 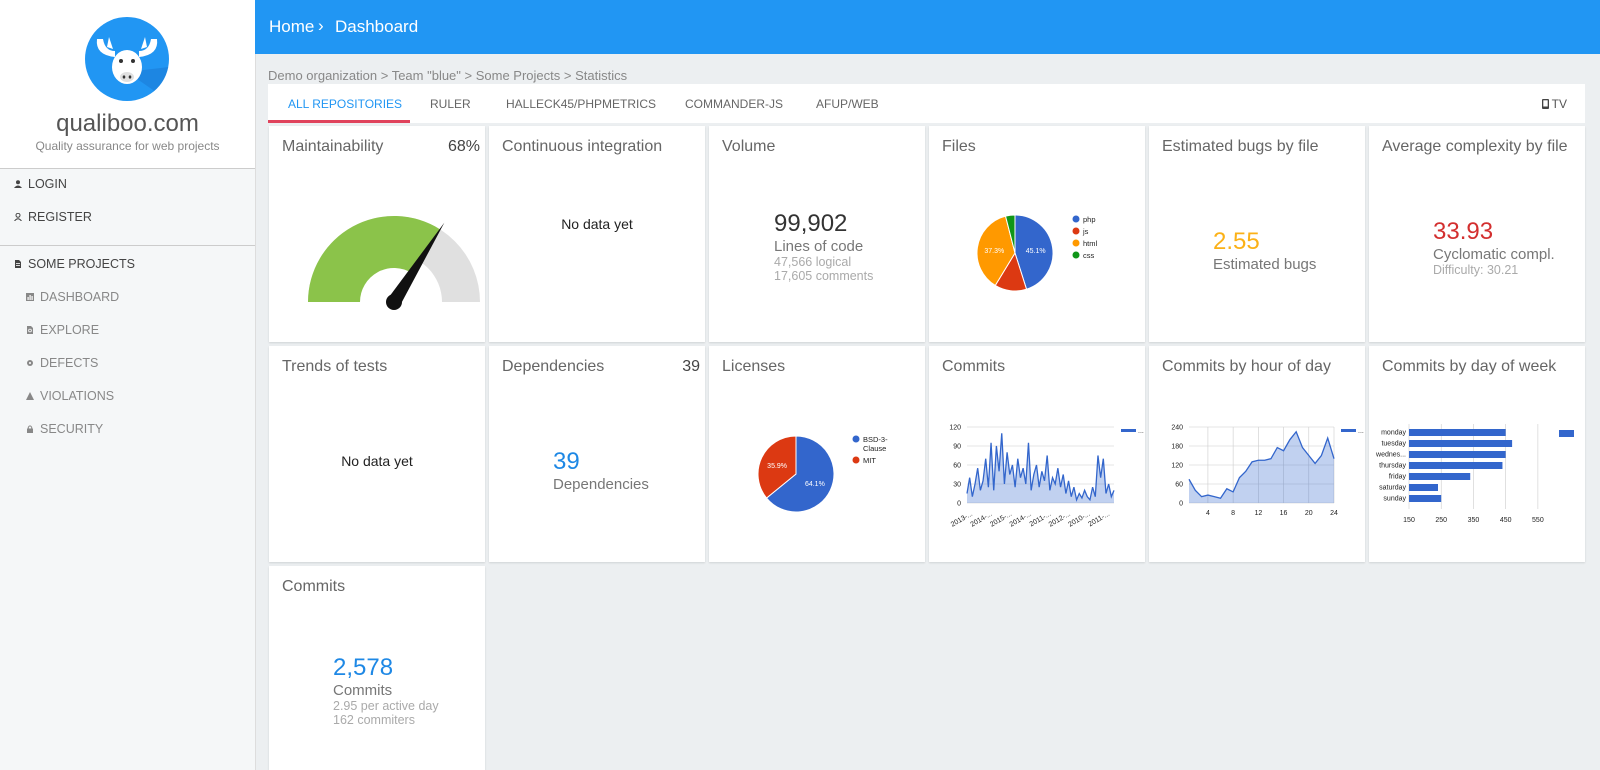 What do you see at coordinates (1538, 520) in the screenshot?
I see `x-tick-label: 550` at bounding box center [1538, 520].